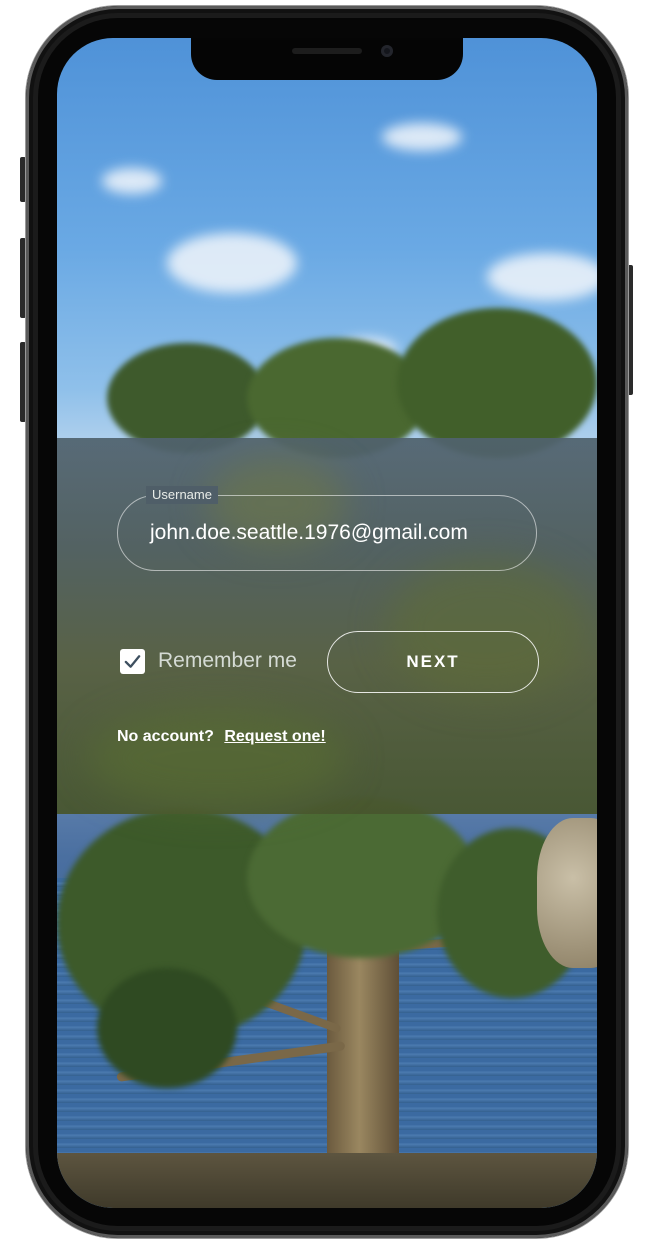  What do you see at coordinates (327, 1180) in the screenshot?
I see `shoreline` at bounding box center [327, 1180].